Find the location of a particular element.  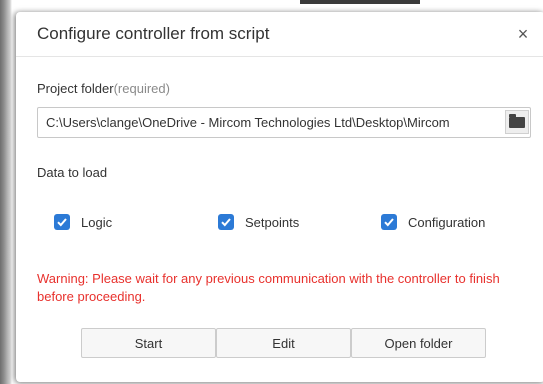

data-to-load-label: Data to load is located at coordinates (72, 172).